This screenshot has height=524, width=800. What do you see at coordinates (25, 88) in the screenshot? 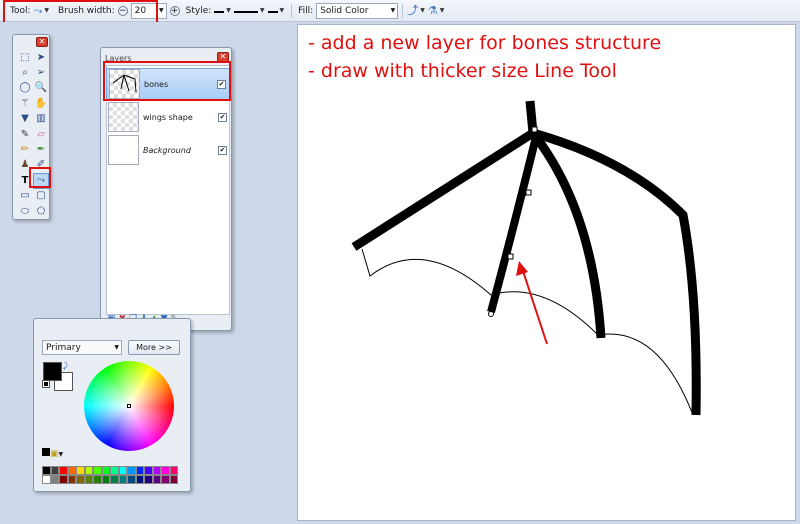
I see `ellipse-select-icon: ◯` at bounding box center [25, 88].